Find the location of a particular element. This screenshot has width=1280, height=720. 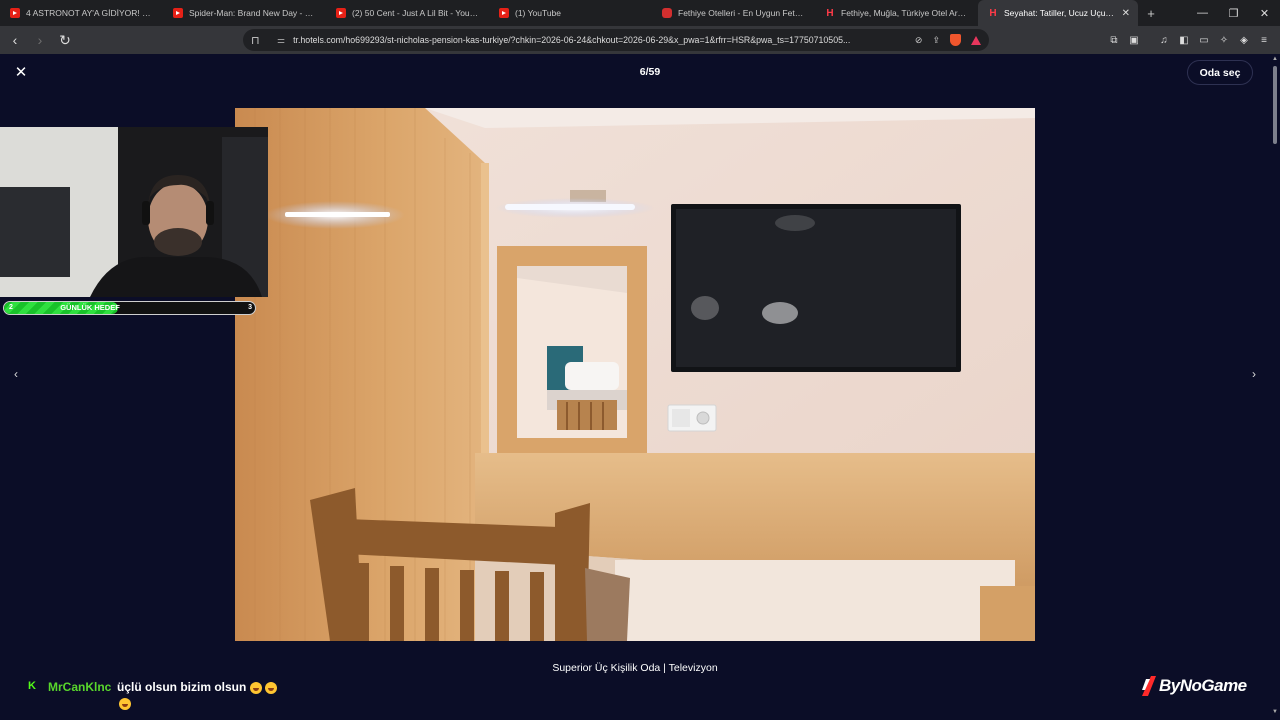

reload-icon: ↻ is located at coordinates (65, 40).